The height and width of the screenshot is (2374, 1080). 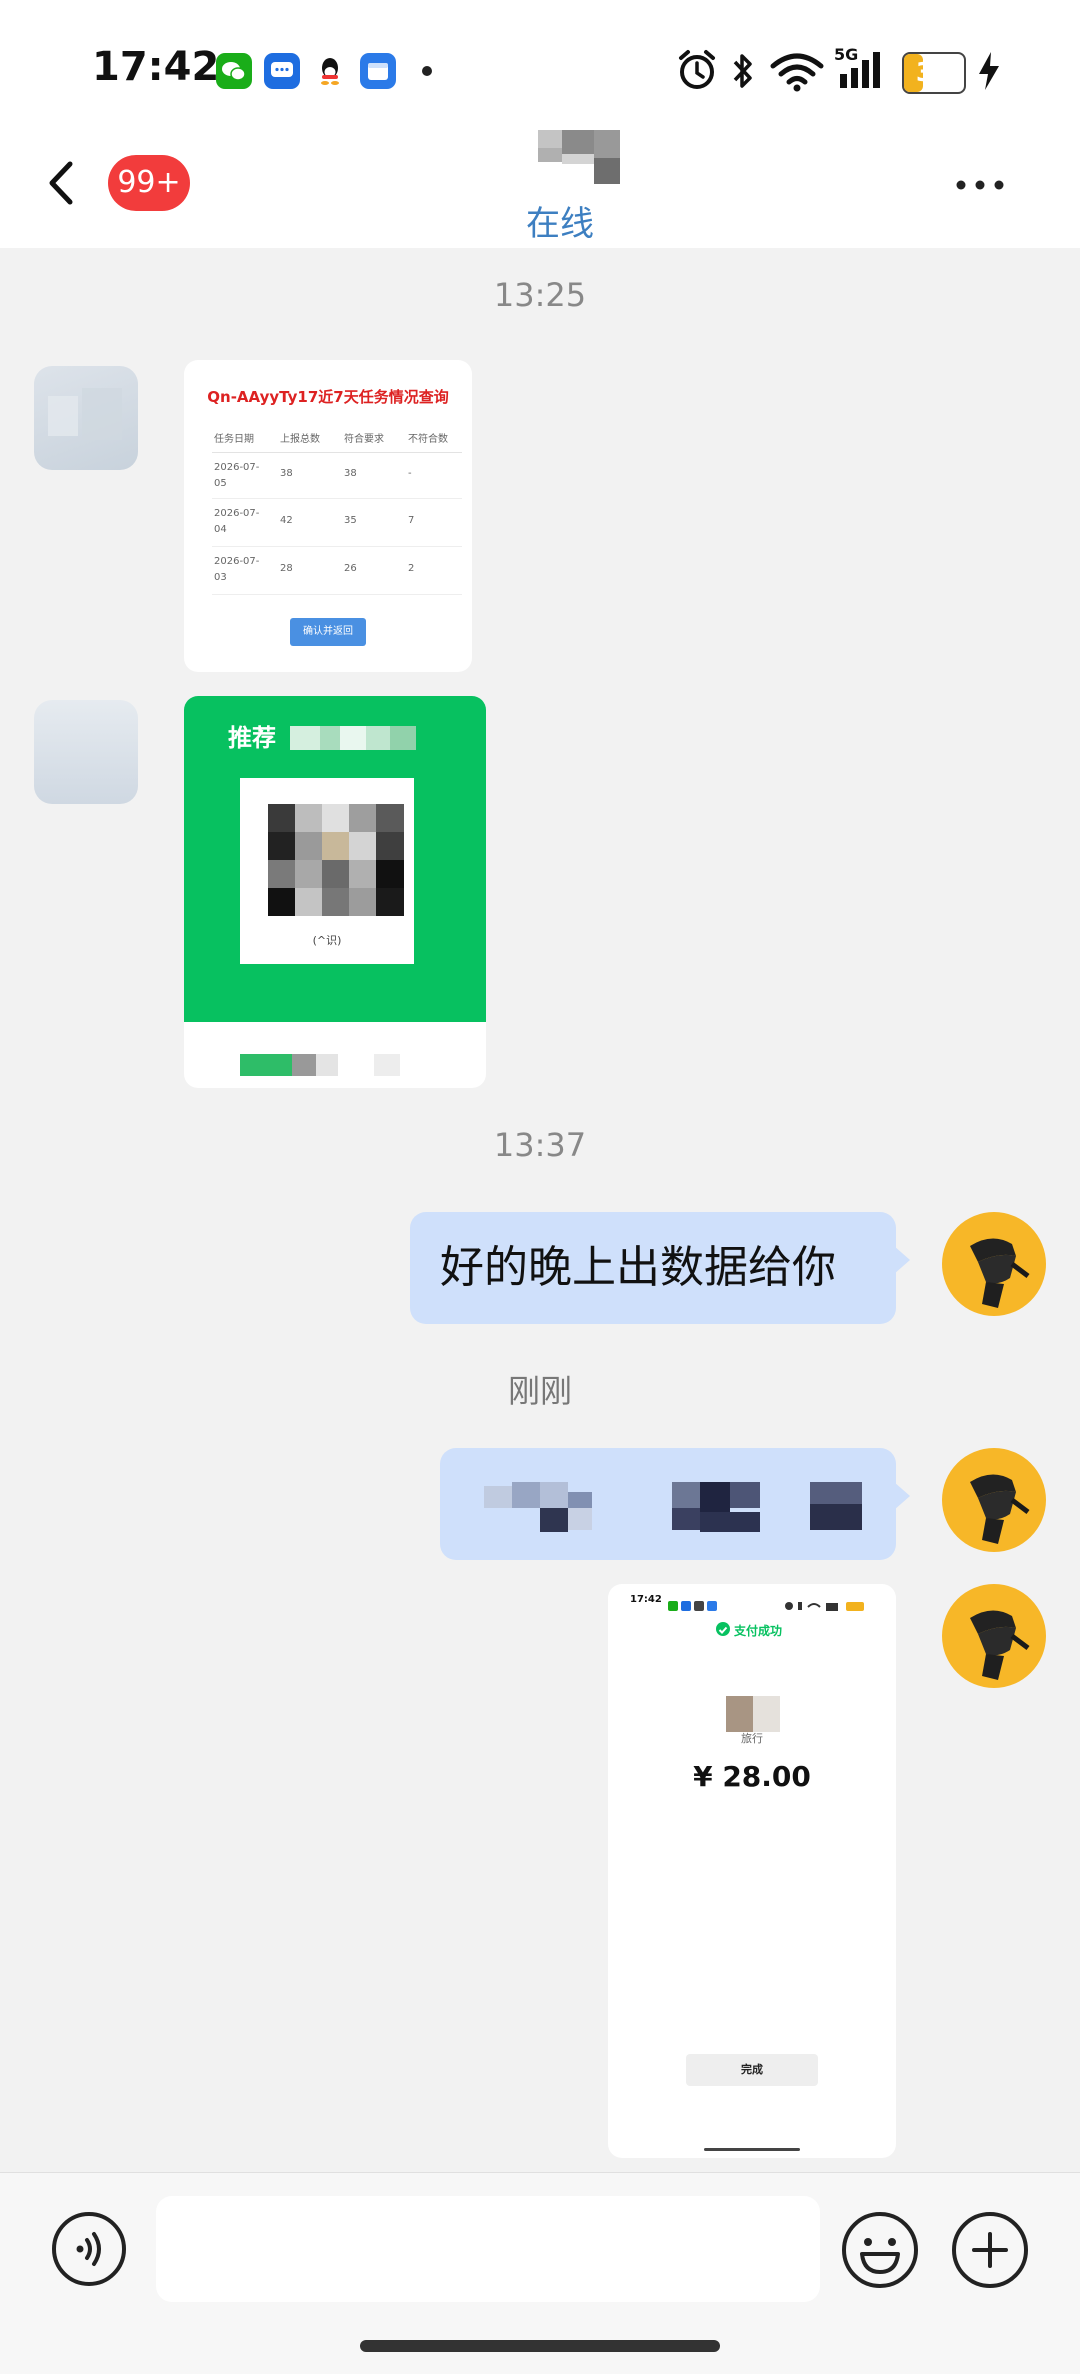 I want to click on payment-screenshot-message: 17:42 支付成功 旅行 ¥ 28.00 完成, so click(x=752, y=1871).